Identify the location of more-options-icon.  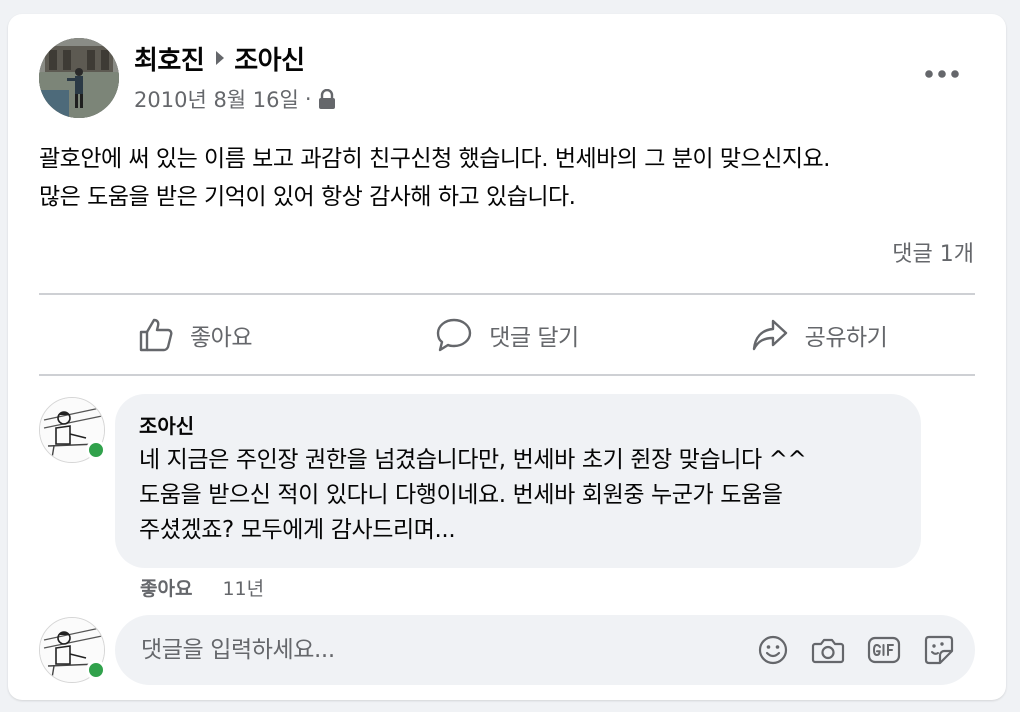
(942, 74).